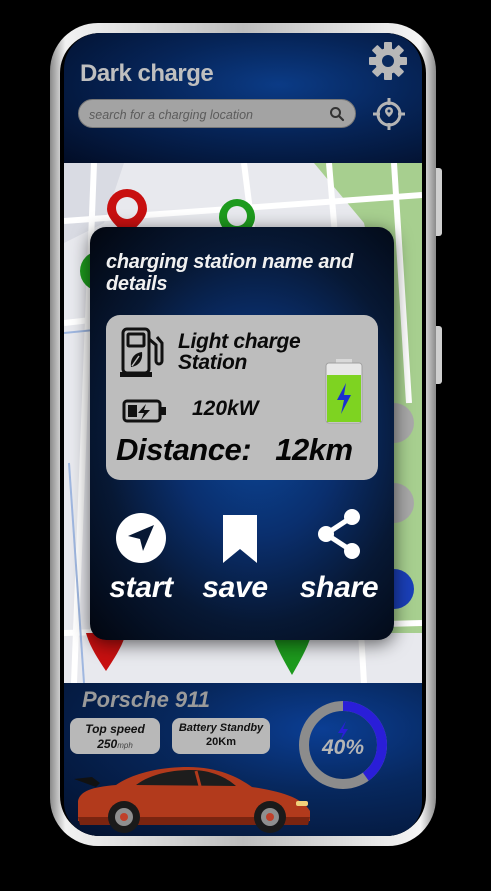 This screenshot has width=491, height=891. What do you see at coordinates (240, 539) in the screenshot?
I see `bookmark-icon` at bounding box center [240, 539].